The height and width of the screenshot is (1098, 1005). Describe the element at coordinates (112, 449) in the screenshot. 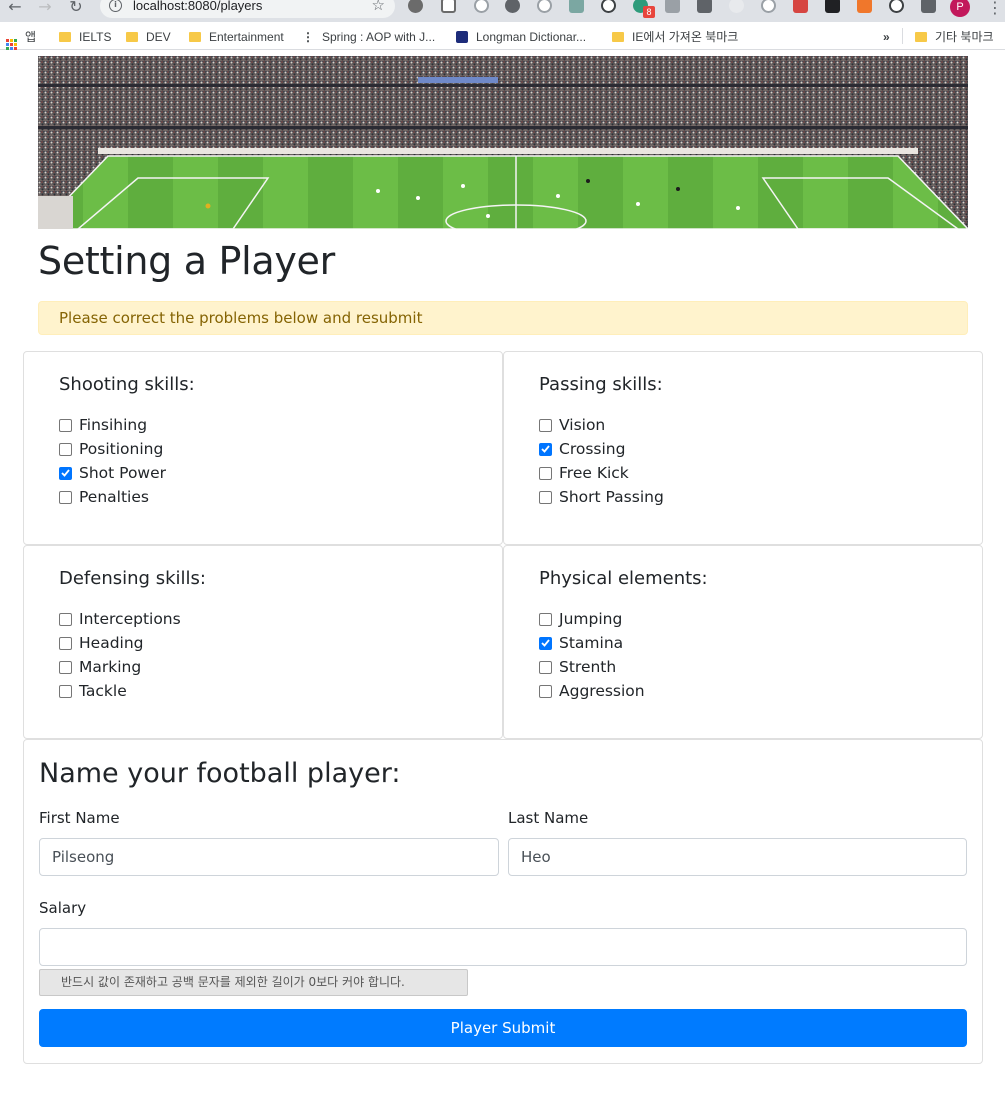

I see `skill-option: Positioning` at that location.